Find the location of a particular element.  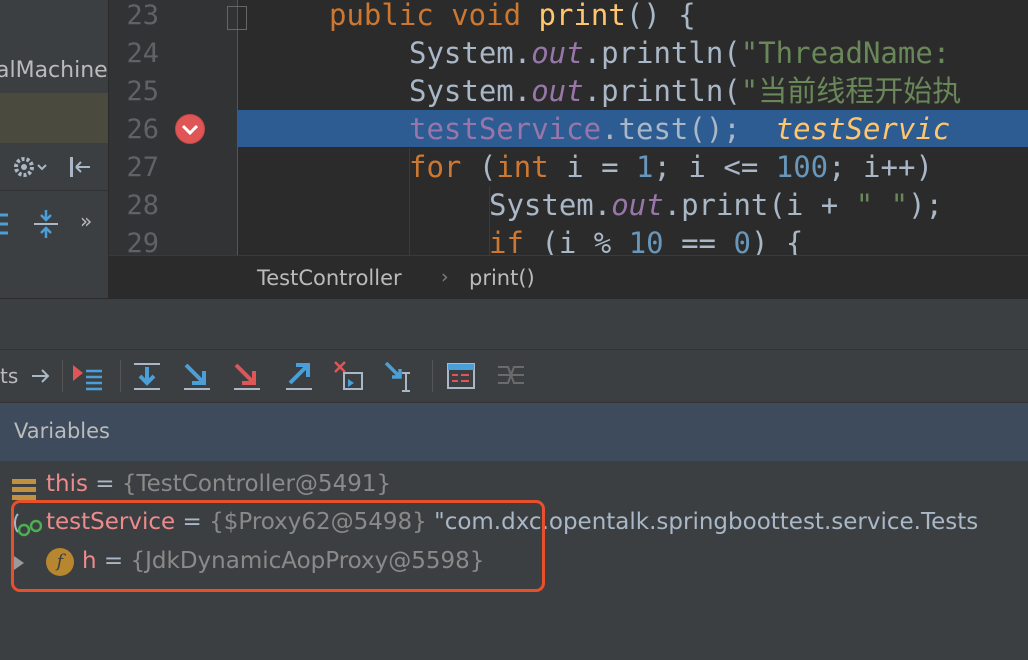

number-literal: 1 is located at coordinates (645, 167).